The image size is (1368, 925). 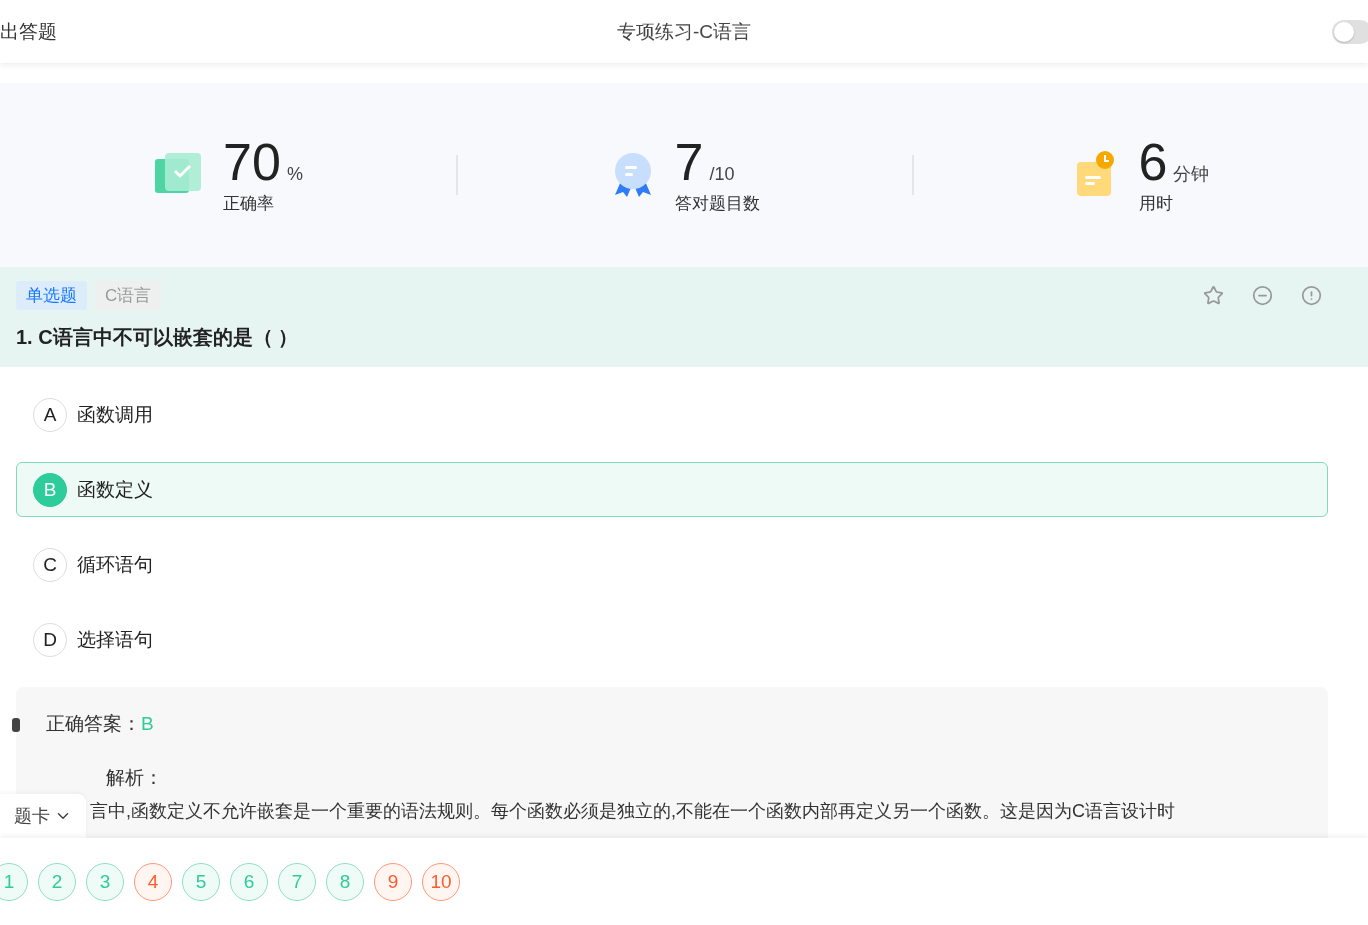 What do you see at coordinates (297, 881) in the screenshot?
I see `question-number: 7` at bounding box center [297, 881].